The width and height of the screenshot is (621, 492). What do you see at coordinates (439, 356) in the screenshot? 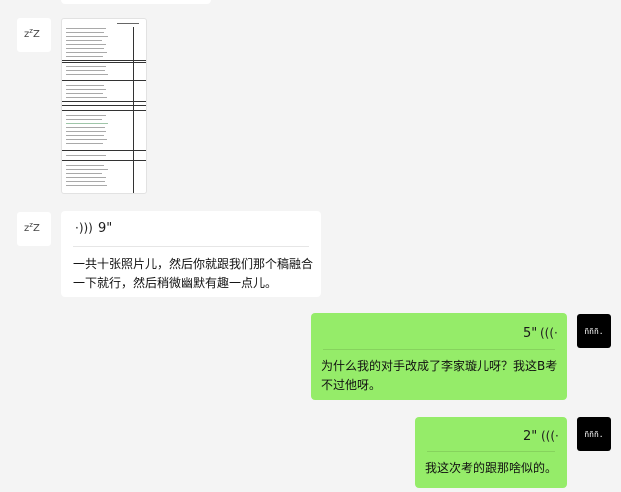
I see `voice-message-bubble: 5" (((· 为什么我的对手改成了李家璇儿呀？我这B考不过他呀。` at bounding box center [439, 356].